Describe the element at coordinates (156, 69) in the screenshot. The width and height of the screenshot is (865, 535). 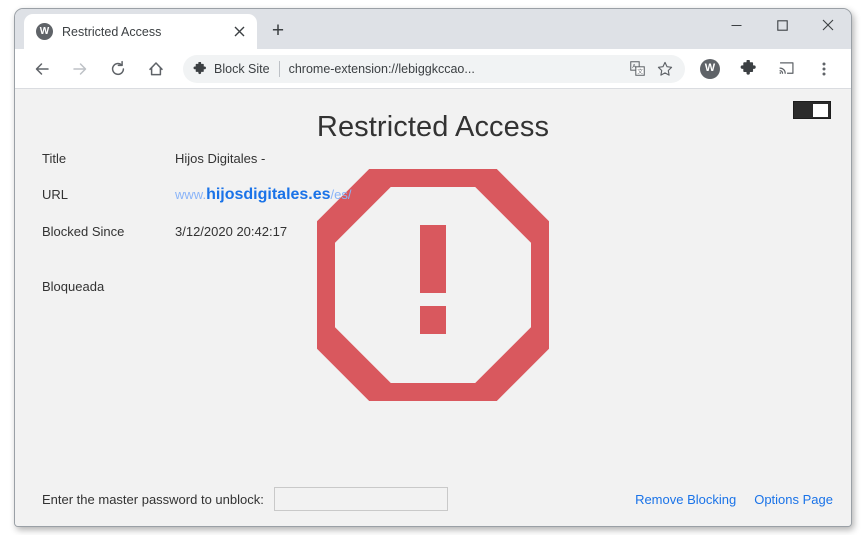
I see `home-icon` at that location.